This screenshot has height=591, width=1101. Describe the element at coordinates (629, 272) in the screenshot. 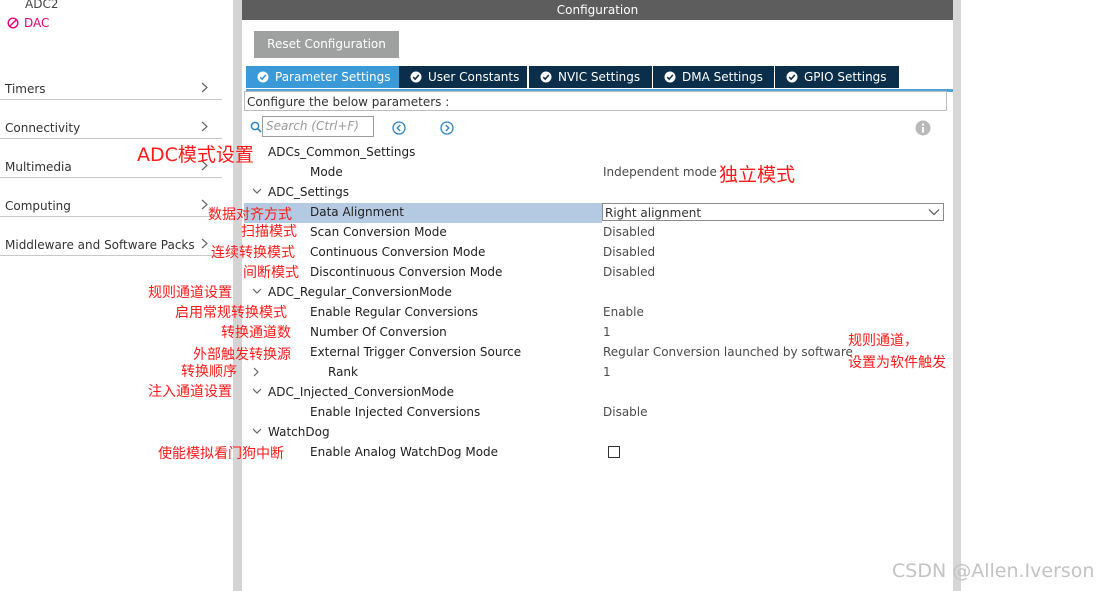

I see `param-discontinuous-value: Disabled` at that location.